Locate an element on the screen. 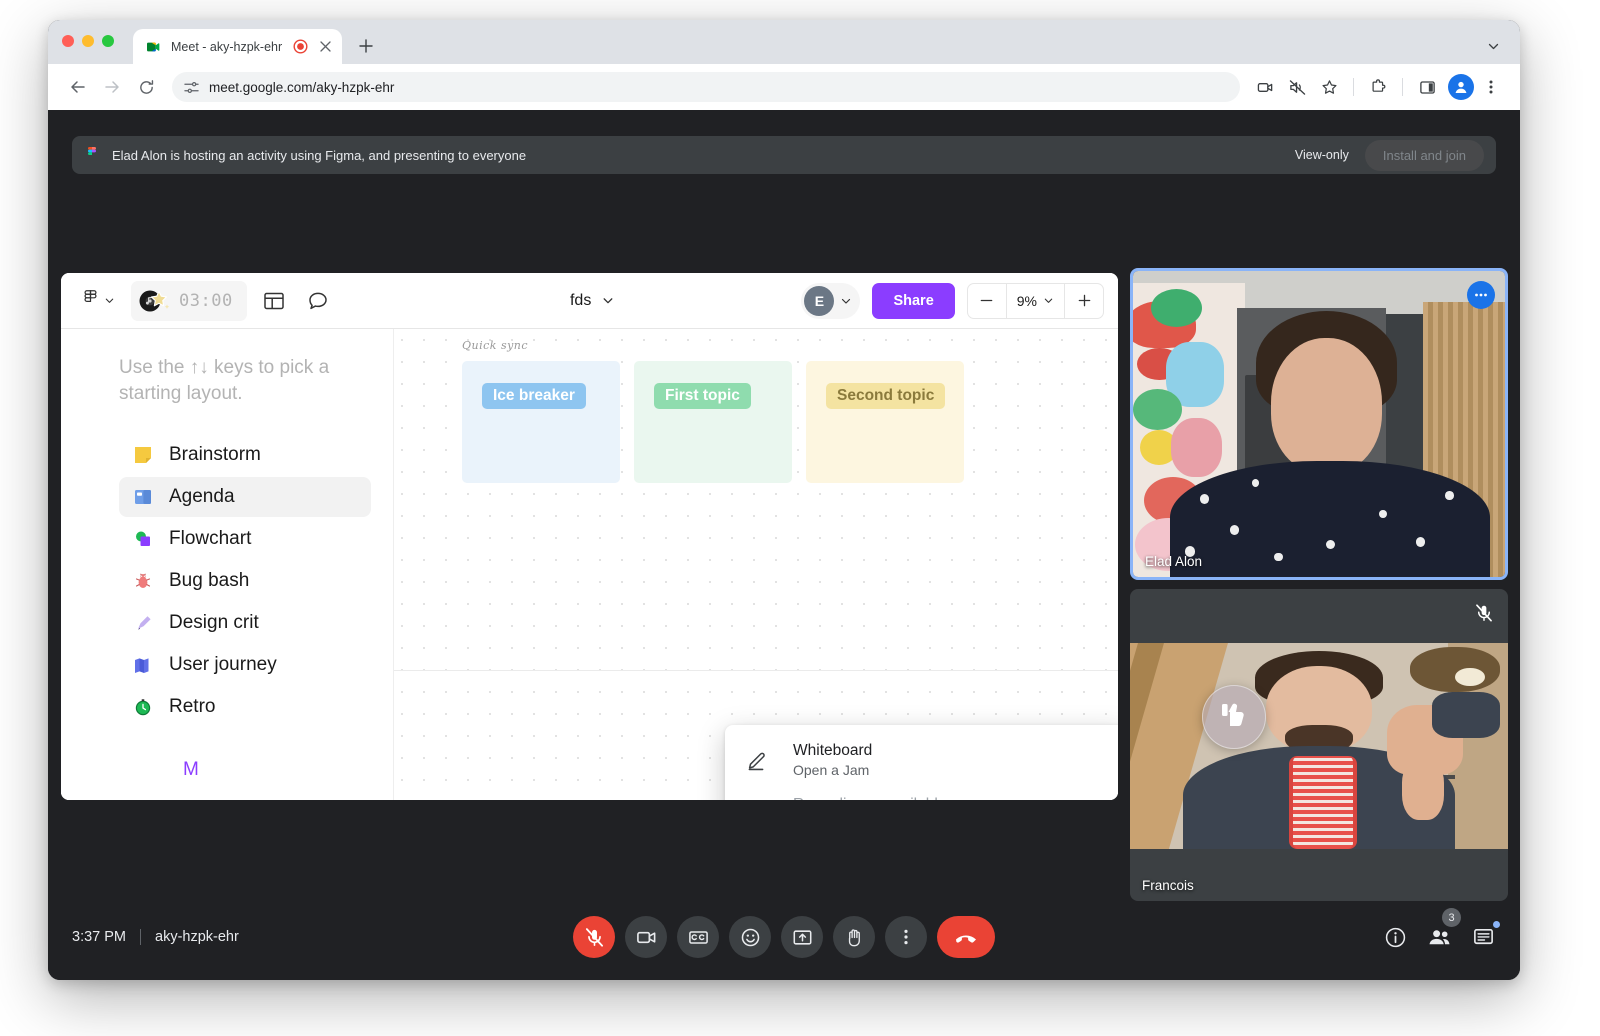  template-item-agenda: Agenda is located at coordinates (245, 496).